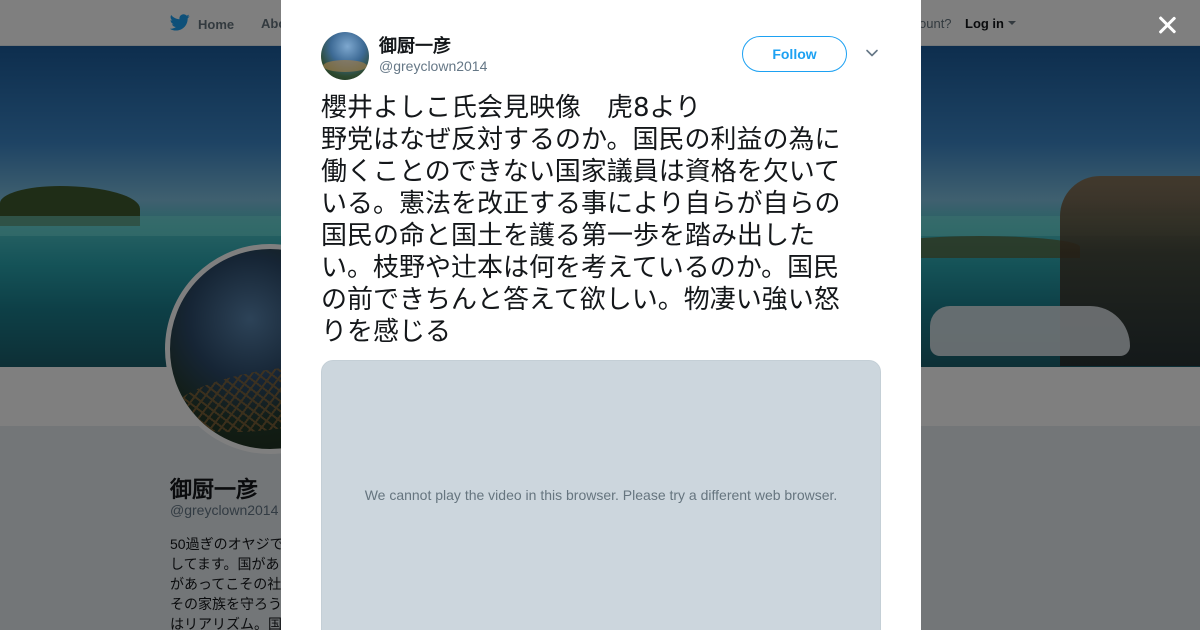 The height and width of the screenshot is (630, 1200). What do you see at coordinates (581, 140) in the screenshot?
I see `tweet-text-line: 野党はなぜ反対するのか。国民の利益の為に` at bounding box center [581, 140].